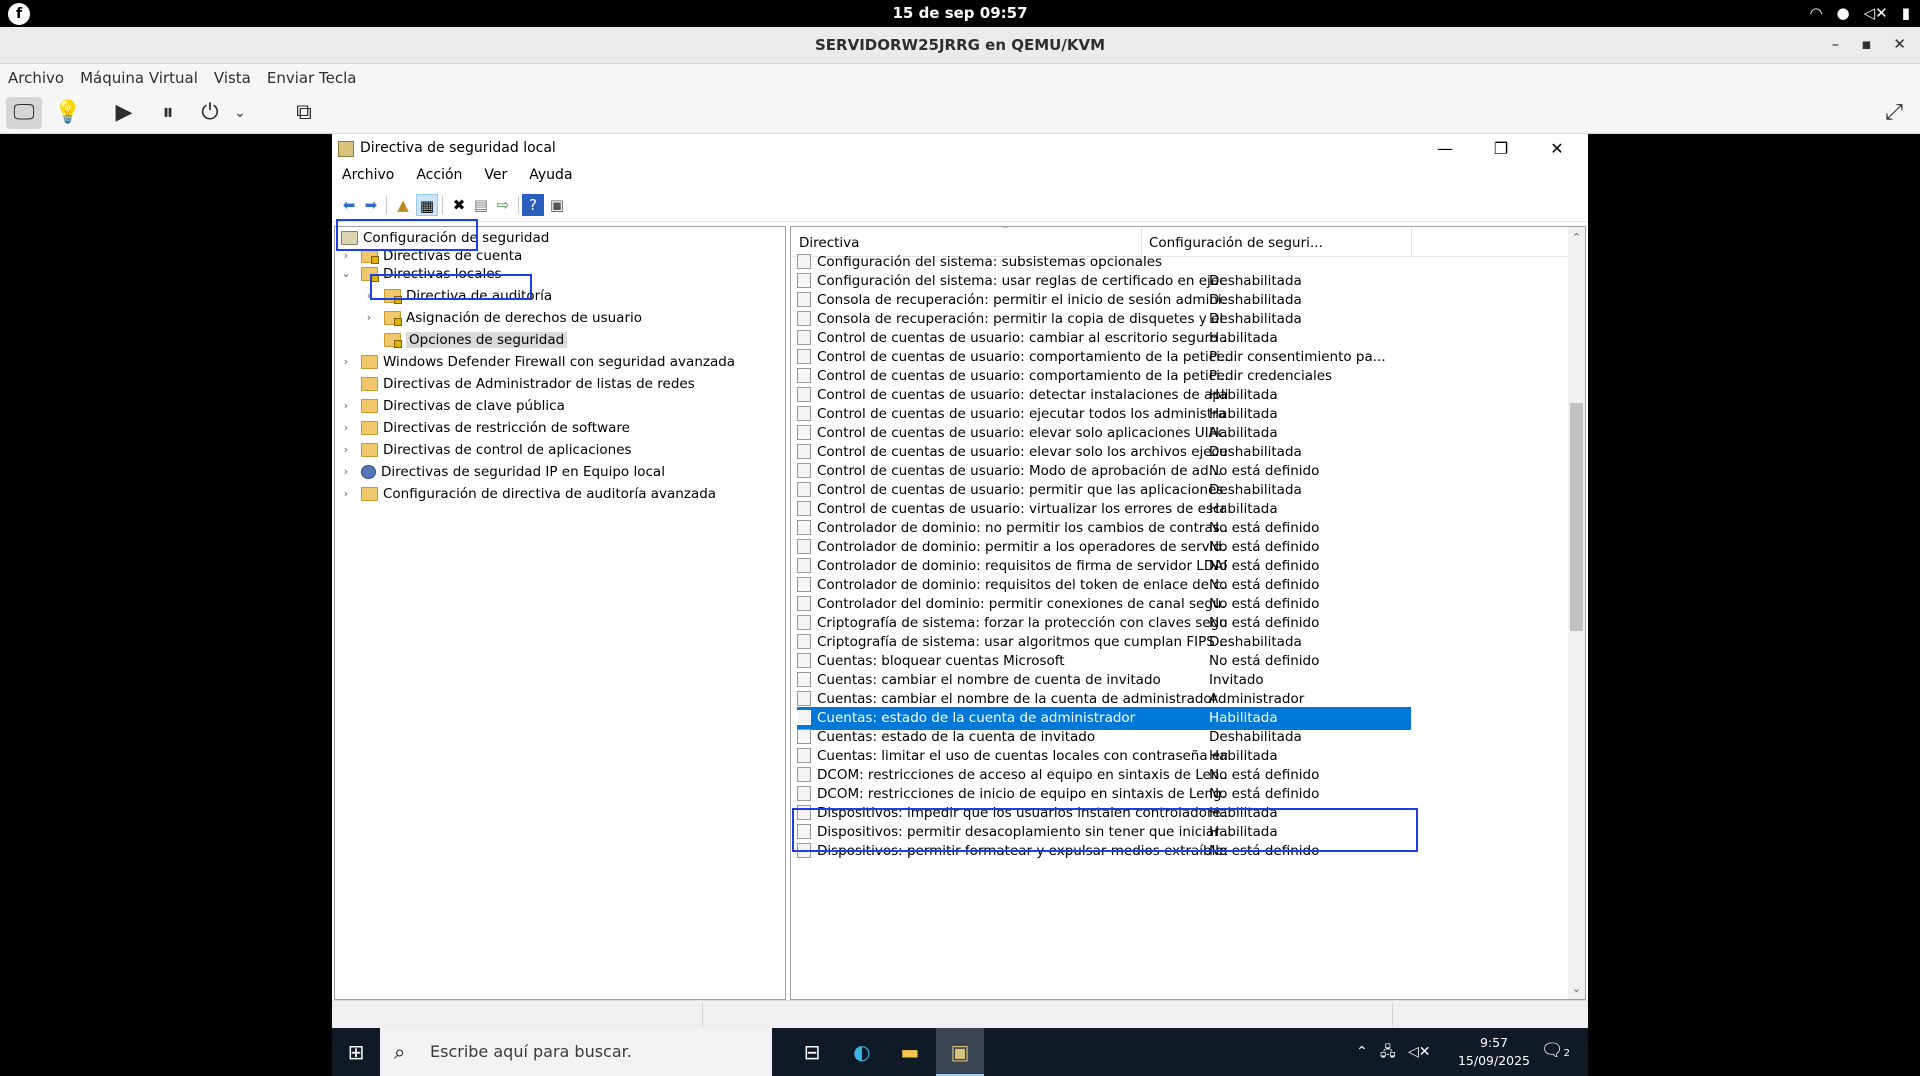  I want to click on vm-menu-maquina-virtual: Máquina Virtual, so click(144, 78).